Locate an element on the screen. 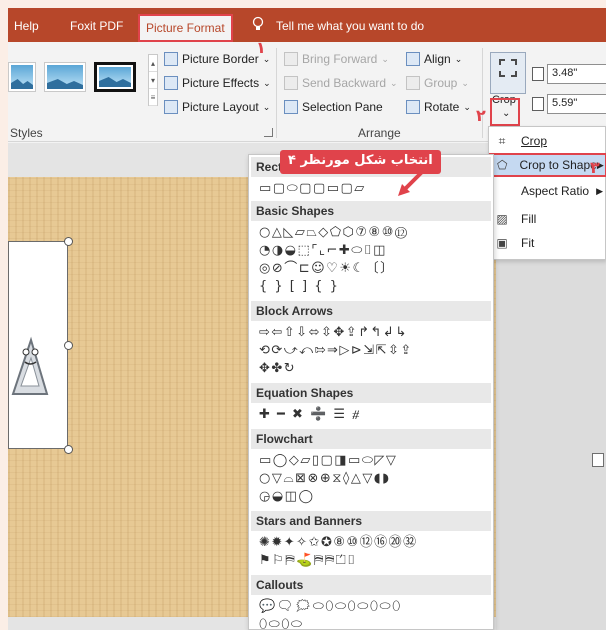 The width and height of the screenshot is (606, 630). styles-dialog-launcher is located at coordinates (268, 132).